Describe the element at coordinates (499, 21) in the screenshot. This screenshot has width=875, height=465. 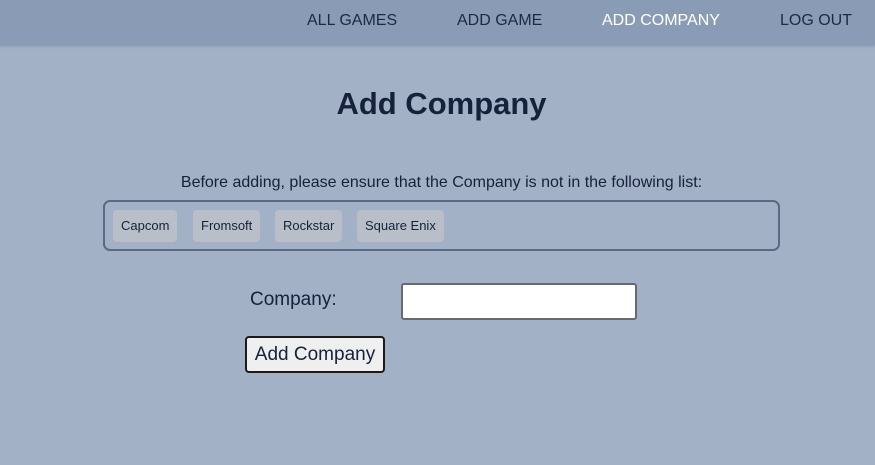
I see `nav-link-add-game: ADD GAME` at that location.